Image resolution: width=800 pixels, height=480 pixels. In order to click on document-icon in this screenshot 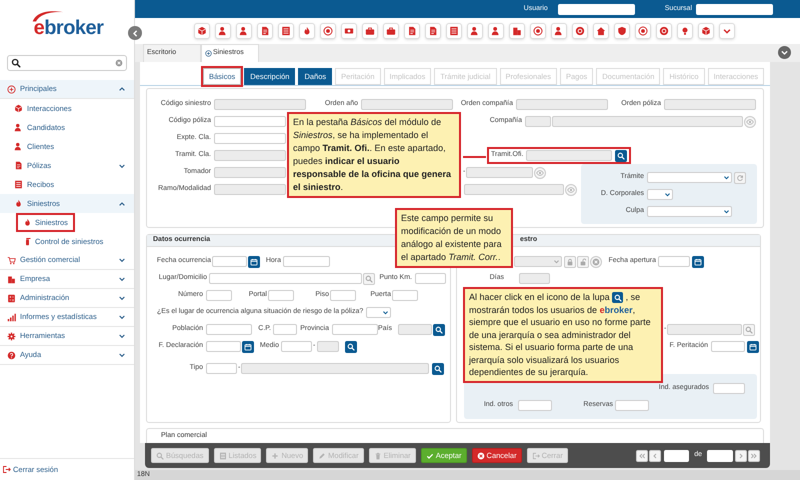, I will do `click(433, 31)`.